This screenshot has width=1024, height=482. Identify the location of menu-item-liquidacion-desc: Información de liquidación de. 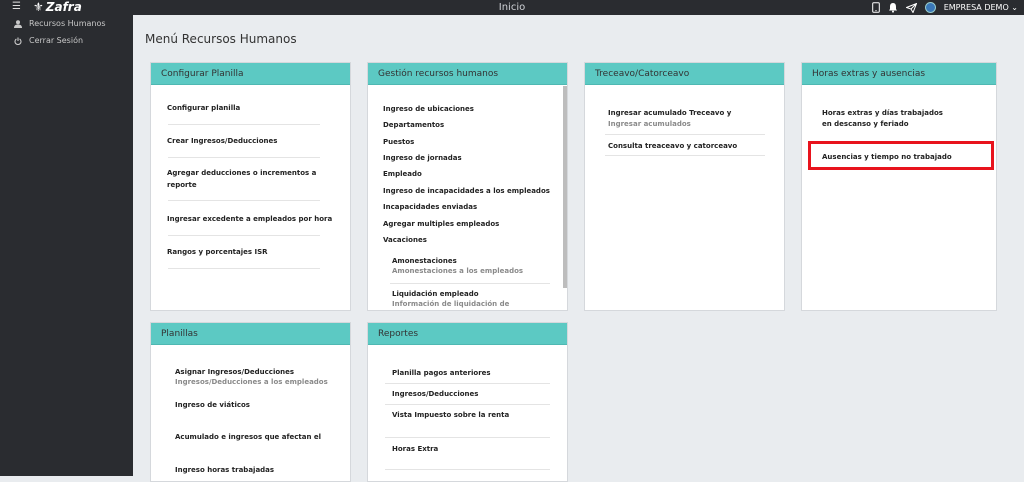
(451, 304).